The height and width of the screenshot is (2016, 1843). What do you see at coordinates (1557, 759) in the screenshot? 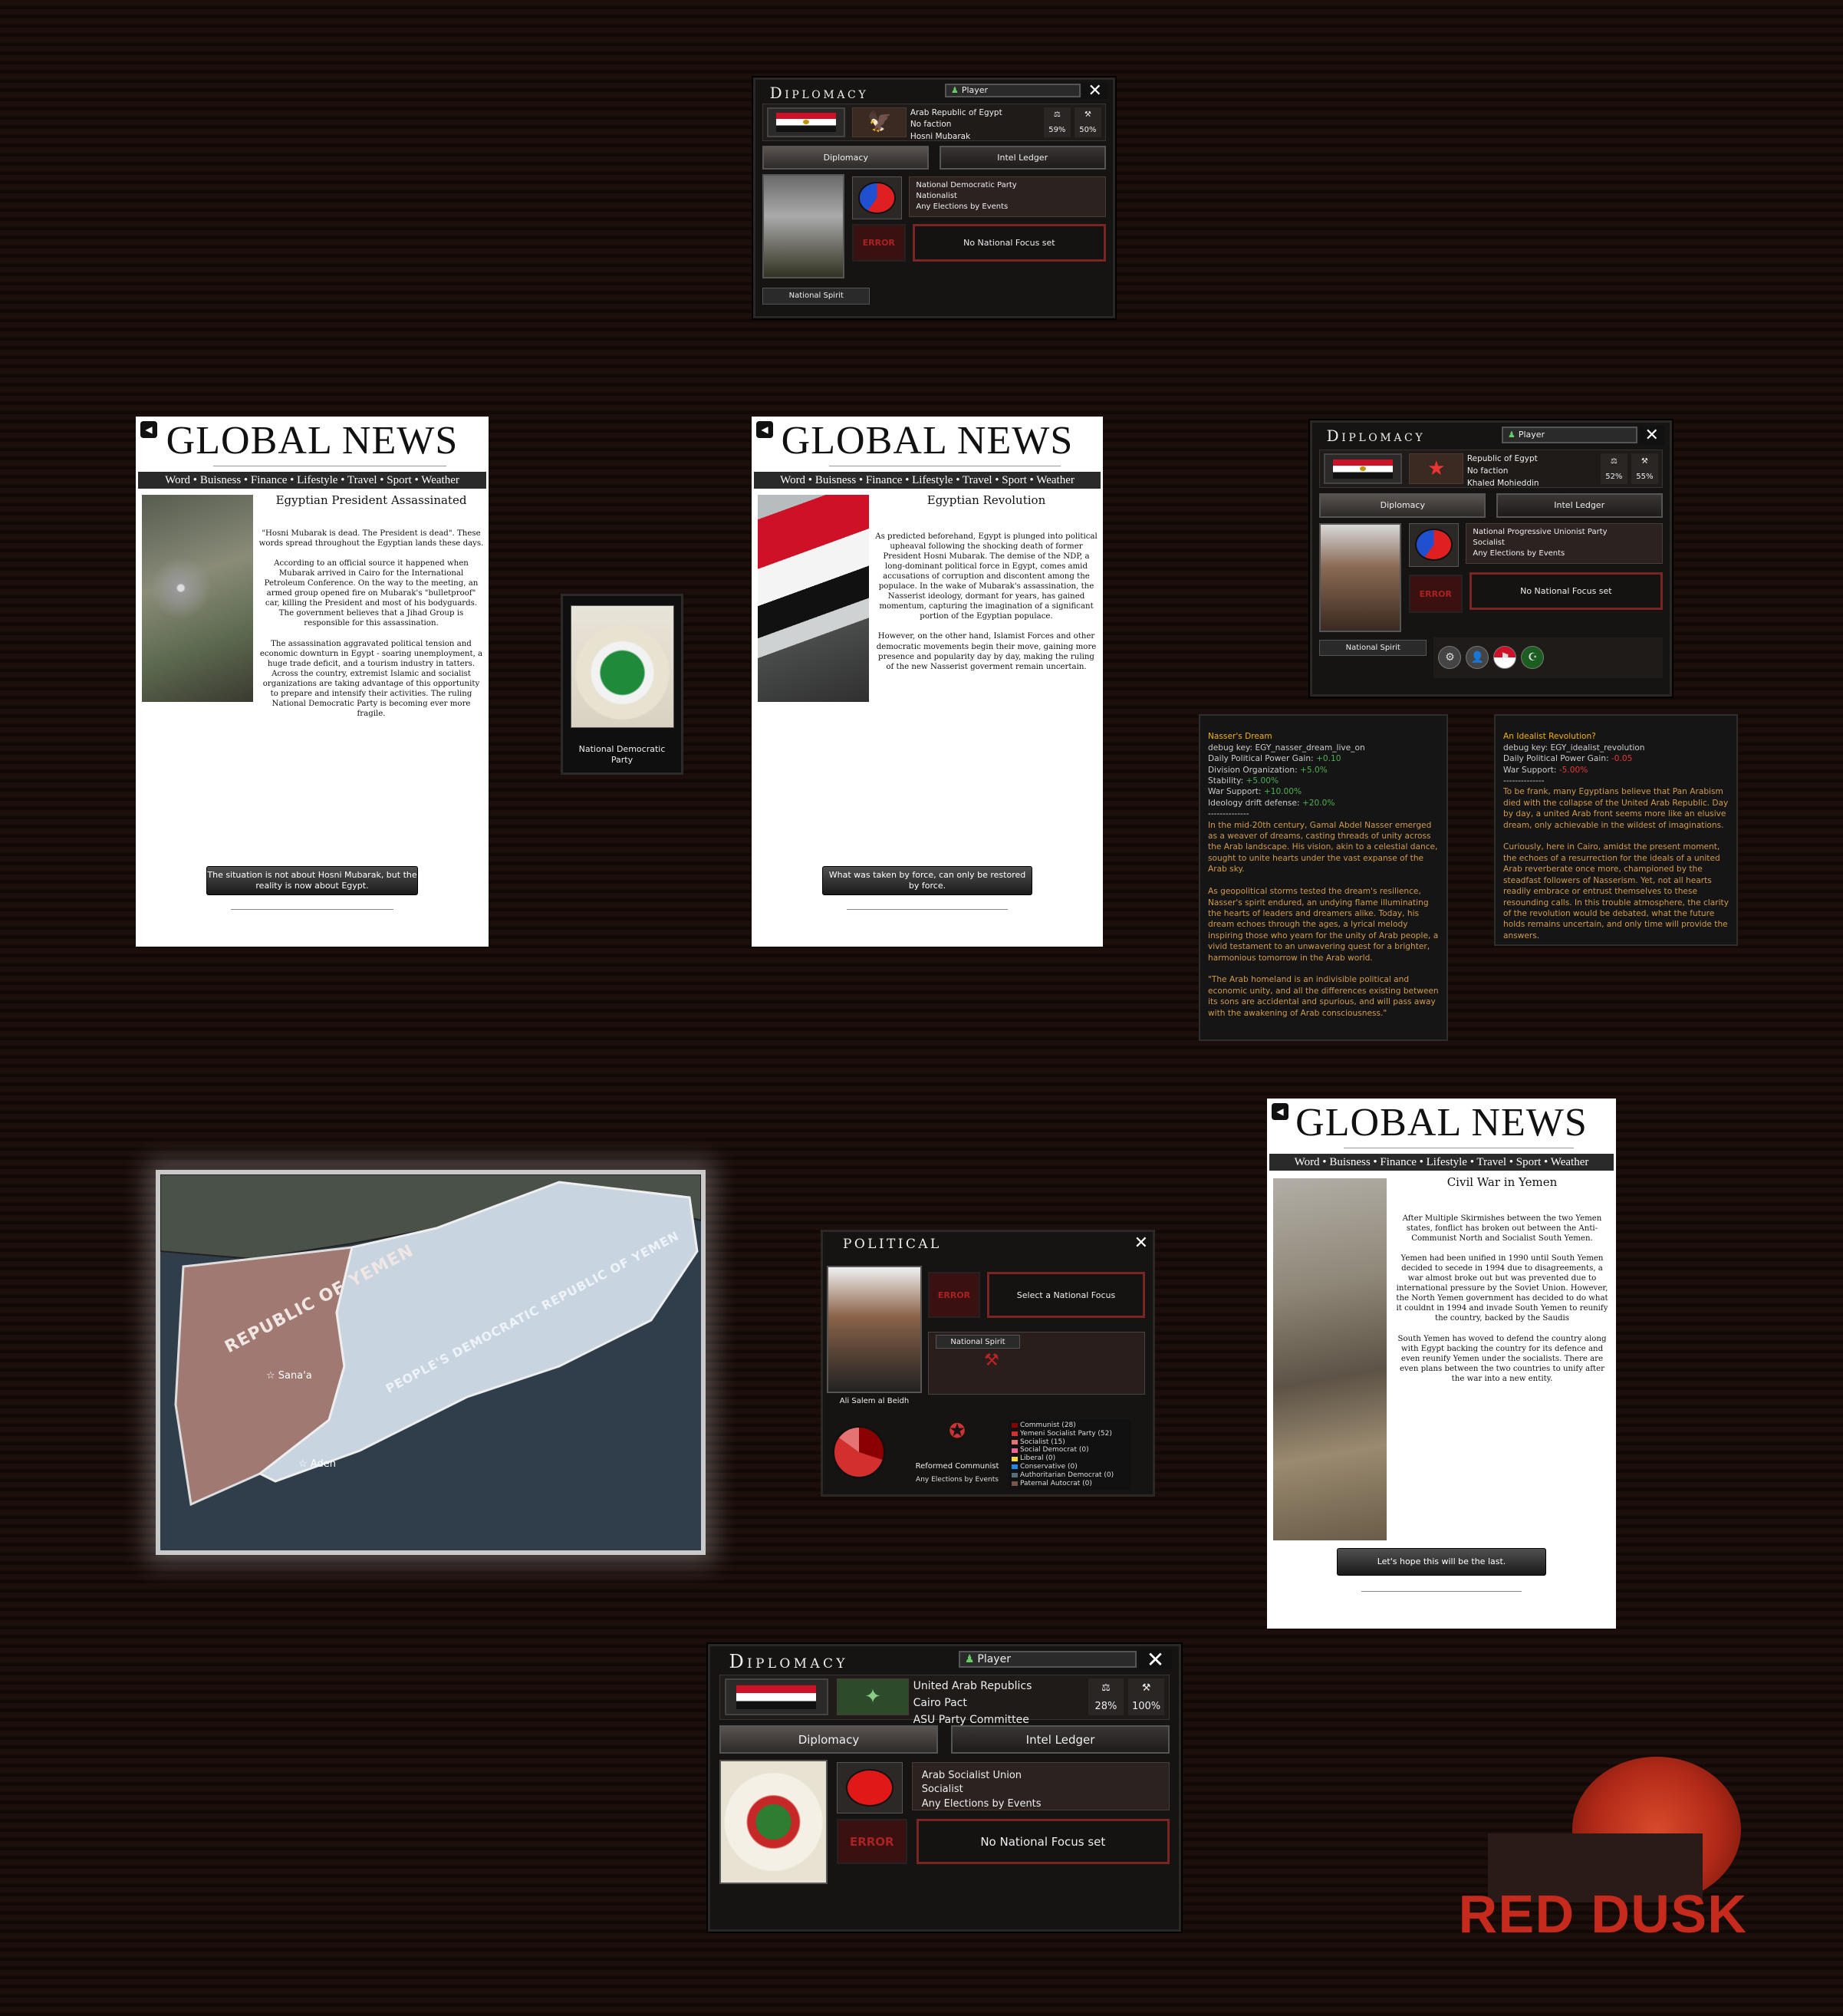
I see `tooltip-pp-label: Daily Political Power Gain:` at bounding box center [1557, 759].